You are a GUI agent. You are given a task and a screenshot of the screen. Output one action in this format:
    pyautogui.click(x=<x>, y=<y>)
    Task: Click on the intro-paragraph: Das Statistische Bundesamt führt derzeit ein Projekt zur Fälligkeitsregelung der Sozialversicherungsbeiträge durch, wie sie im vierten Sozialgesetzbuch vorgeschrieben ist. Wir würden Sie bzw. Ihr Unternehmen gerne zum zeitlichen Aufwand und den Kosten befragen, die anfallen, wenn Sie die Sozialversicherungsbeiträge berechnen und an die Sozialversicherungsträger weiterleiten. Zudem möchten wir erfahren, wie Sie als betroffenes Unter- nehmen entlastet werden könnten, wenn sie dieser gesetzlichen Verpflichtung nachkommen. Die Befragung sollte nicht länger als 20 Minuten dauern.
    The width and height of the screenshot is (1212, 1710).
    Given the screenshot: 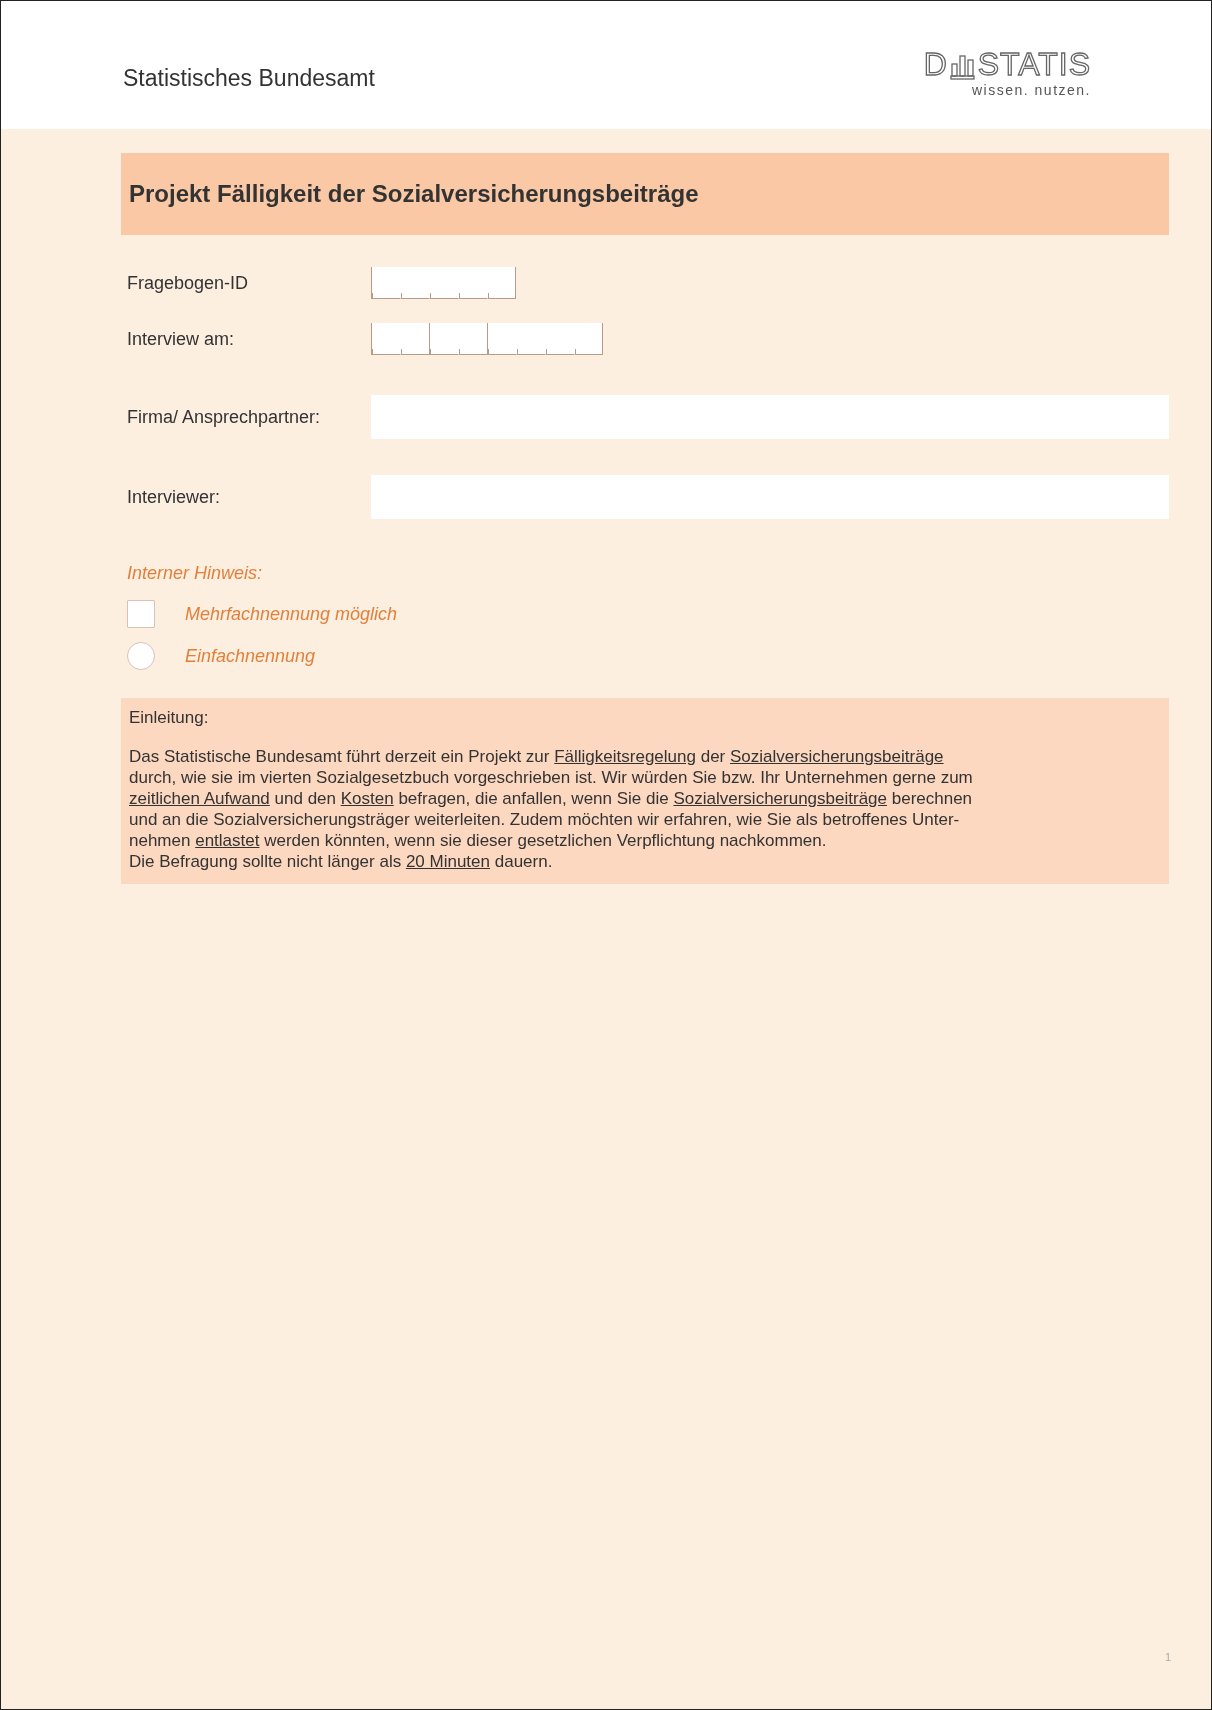 What is the action you would take?
    pyautogui.click(x=551, y=809)
    